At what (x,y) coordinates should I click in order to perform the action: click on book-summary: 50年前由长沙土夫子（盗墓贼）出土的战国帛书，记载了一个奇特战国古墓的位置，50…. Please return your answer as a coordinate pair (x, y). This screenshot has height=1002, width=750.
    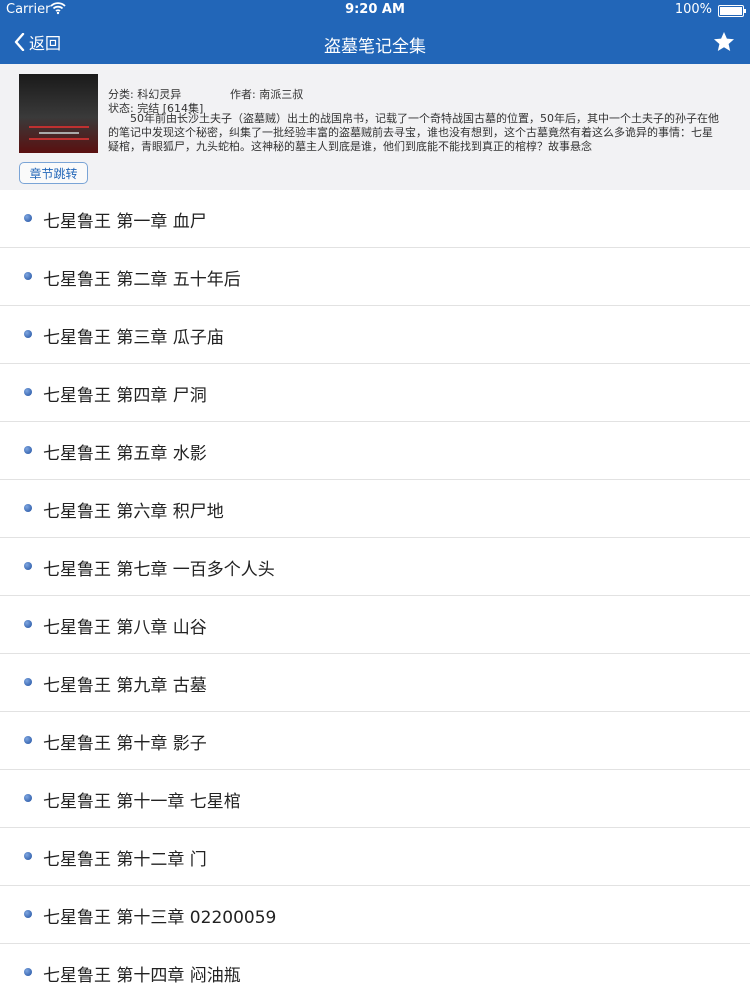
    Looking at the image, I should click on (413, 132).